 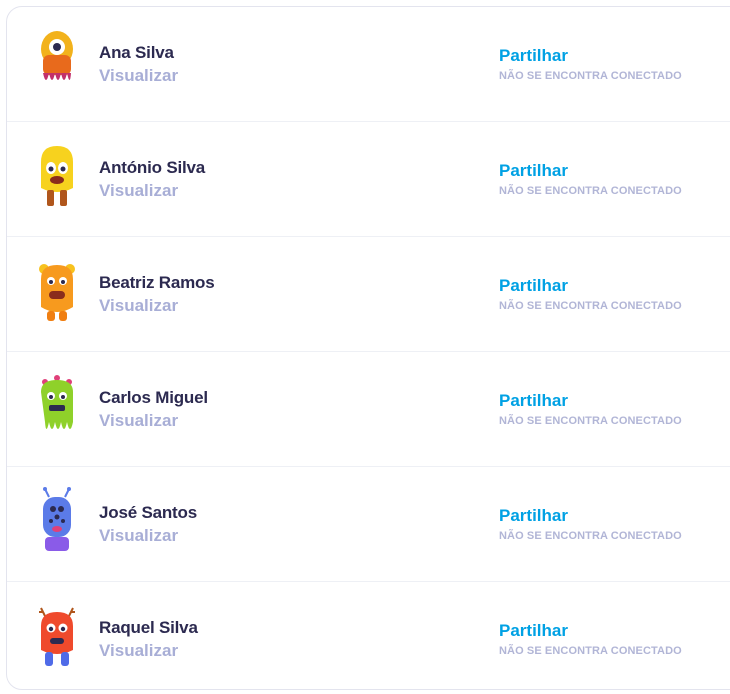 I want to click on student-name: Beatriz Ramos, so click(x=157, y=282).